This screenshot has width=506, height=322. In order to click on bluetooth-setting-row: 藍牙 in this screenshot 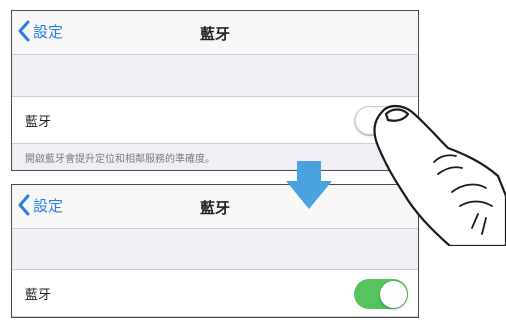, I will do `click(215, 293)`.